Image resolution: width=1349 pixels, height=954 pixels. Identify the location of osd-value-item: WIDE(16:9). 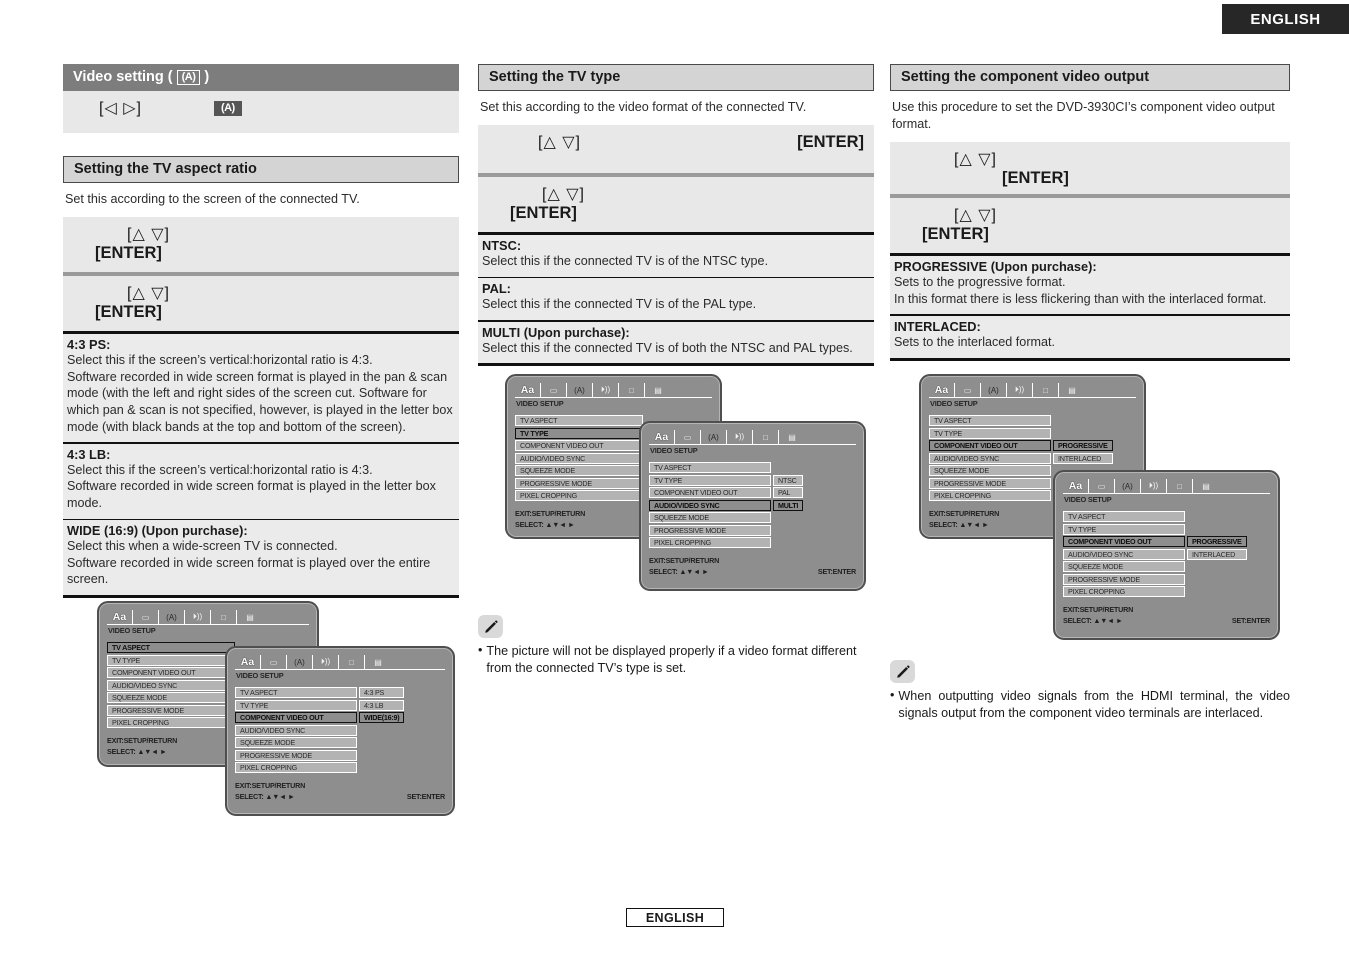
(382, 717).